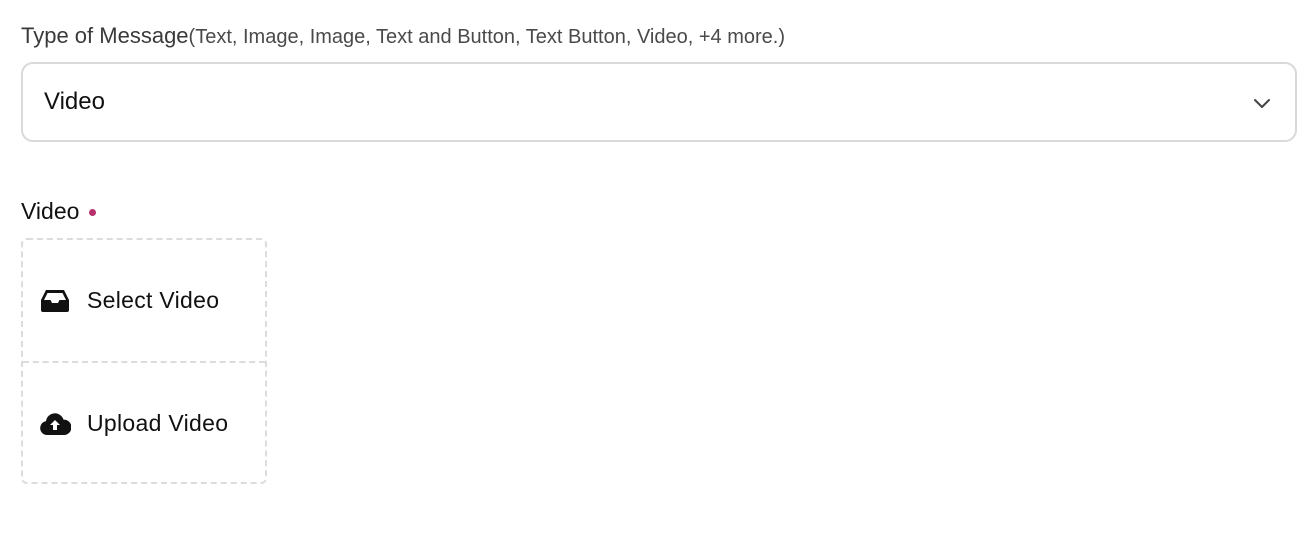 Image resolution: width=1314 pixels, height=538 pixels. I want to click on required-indicator, so click(93, 212).